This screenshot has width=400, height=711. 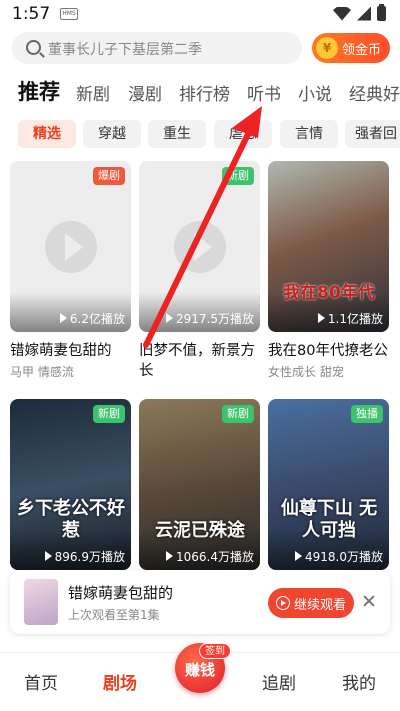 What do you see at coordinates (199, 484) in the screenshot?
I see `drama-poster: 云泥已殊途 新剧 1066.4万播放` at bounding box center [199, 484].